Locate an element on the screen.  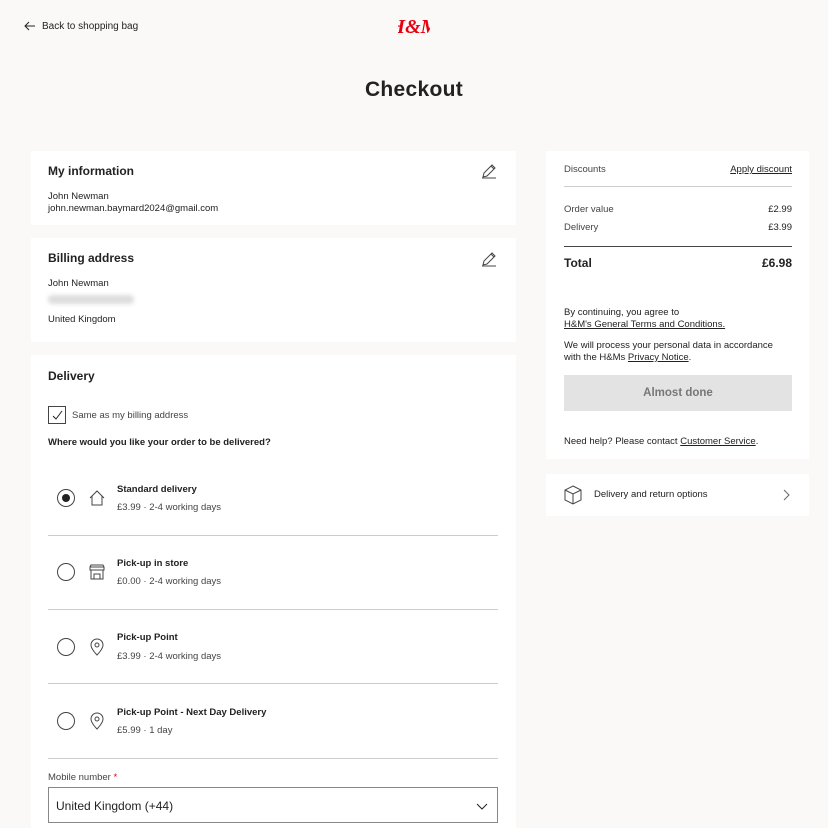
privacy-suffix: . is located at coordinates (690, 357).